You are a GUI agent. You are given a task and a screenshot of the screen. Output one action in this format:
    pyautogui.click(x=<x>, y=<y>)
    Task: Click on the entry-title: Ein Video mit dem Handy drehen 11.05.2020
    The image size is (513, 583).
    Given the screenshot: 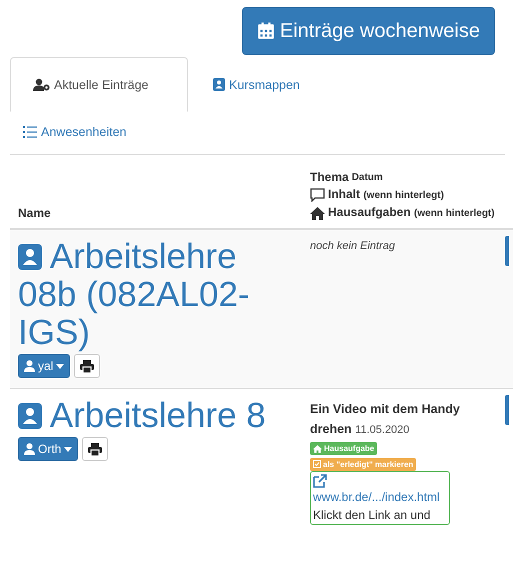 What is the action you would take?
    pyautogui.click(x=385, y=419)
    